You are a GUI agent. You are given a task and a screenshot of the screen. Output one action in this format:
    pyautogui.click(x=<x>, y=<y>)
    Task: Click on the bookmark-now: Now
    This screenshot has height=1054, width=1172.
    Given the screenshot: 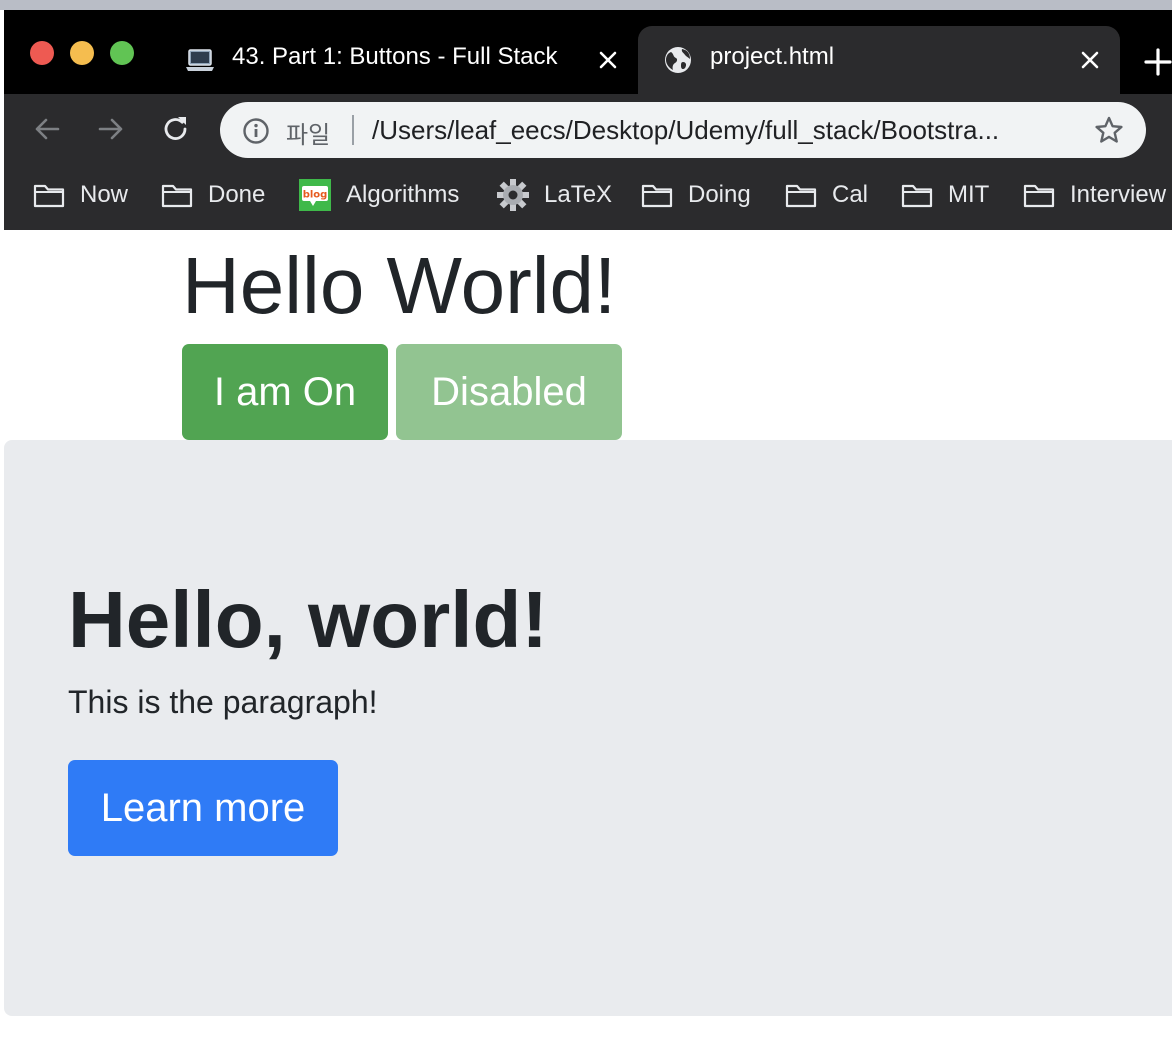 What is the action you would take?
    pyautogui.click(x=80, y=195)
    